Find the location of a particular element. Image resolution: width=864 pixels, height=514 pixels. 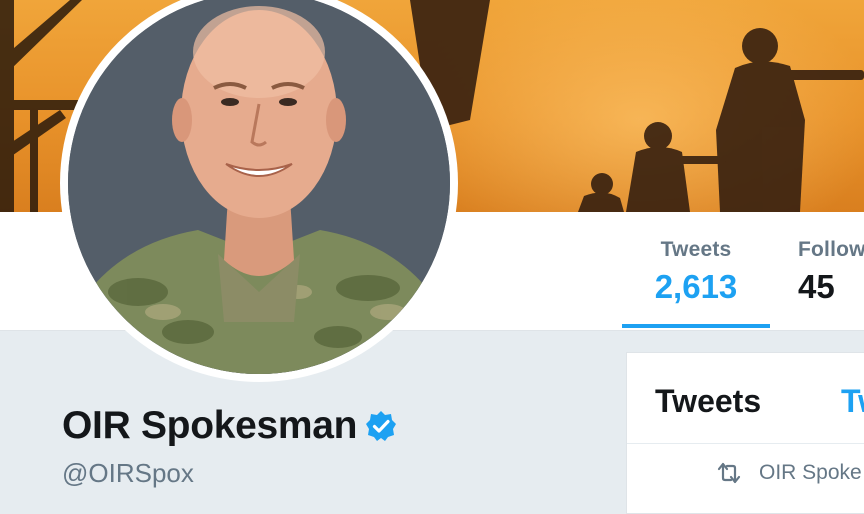

retweet-notice-text: OIR Spoke is located at coordinates (810, 472).